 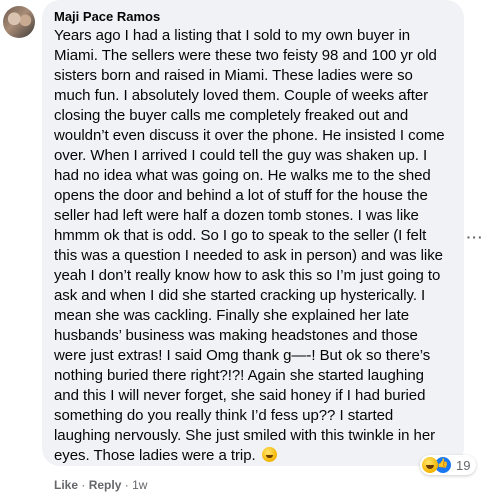 What do you see at coordinates (253, 16) in the screenshot?
I see `comment-author-name: Maji Pace Ramos` at bounding box center [253, 16].